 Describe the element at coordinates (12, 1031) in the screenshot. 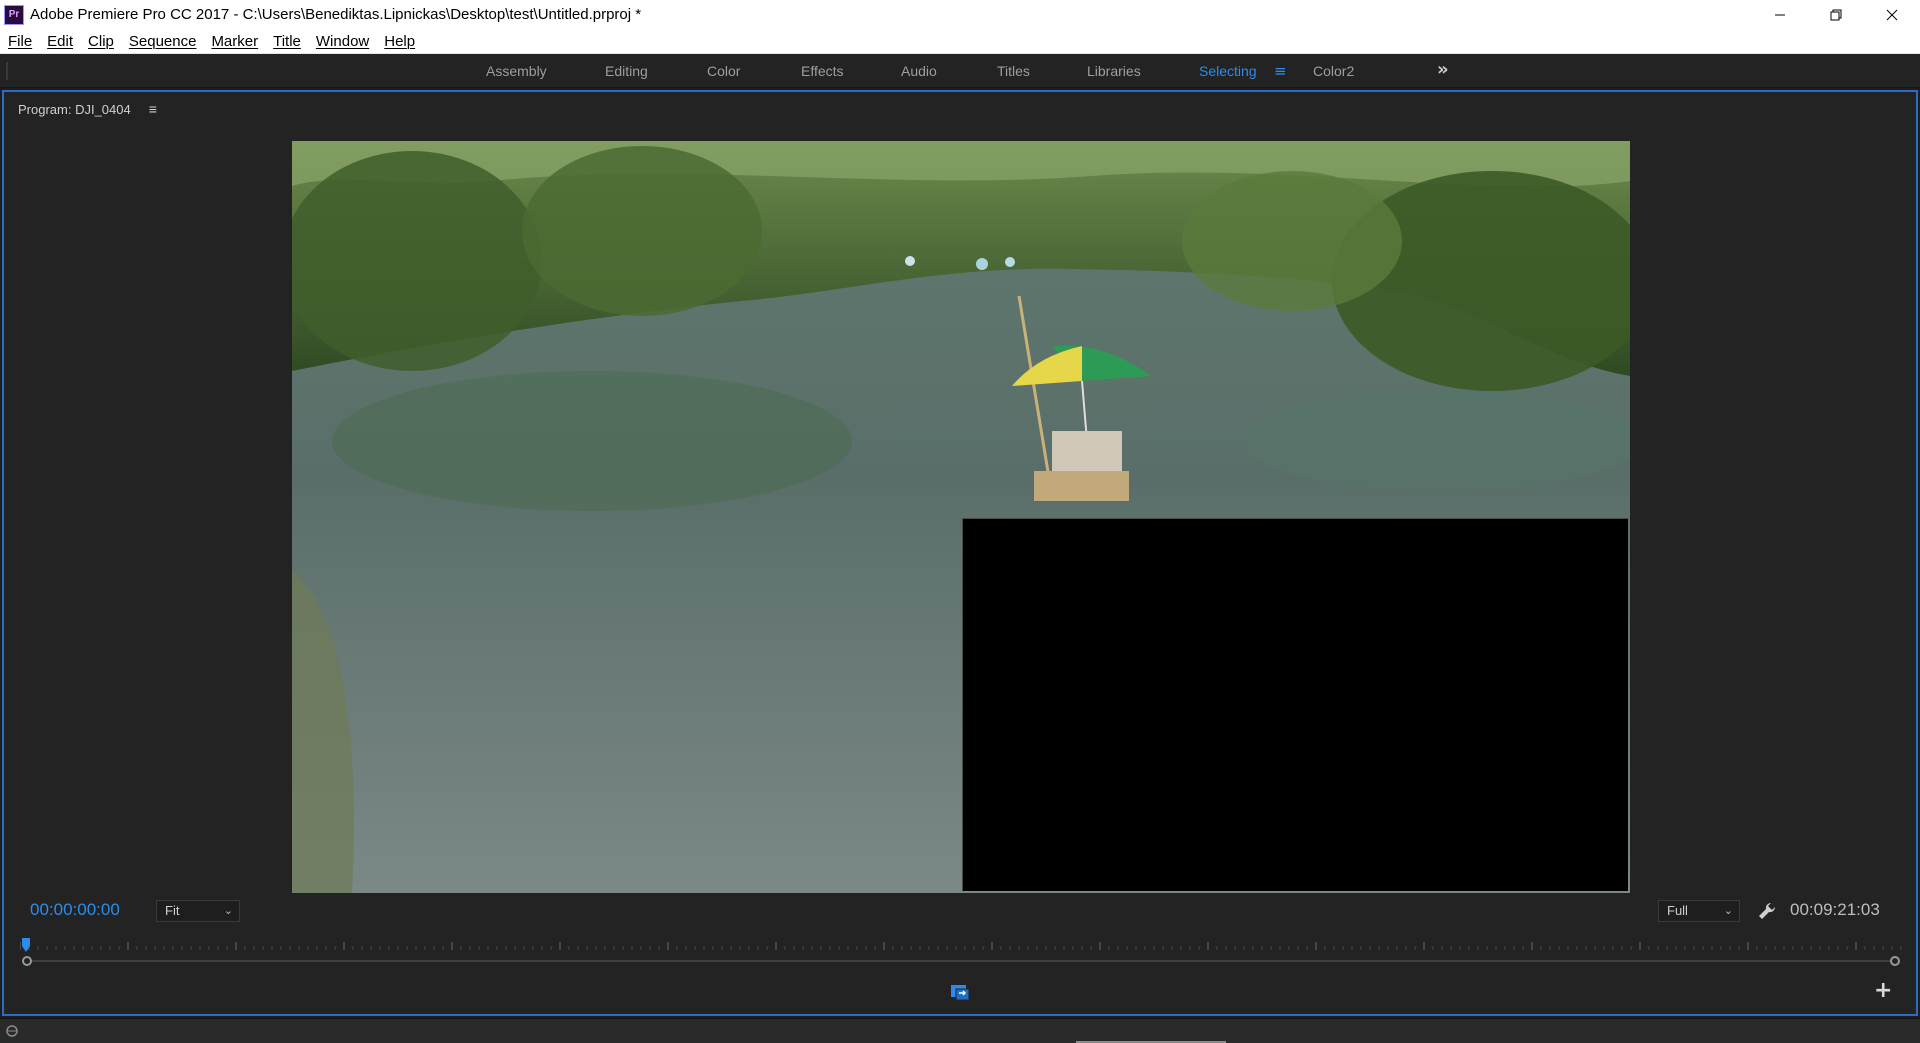

I see `status-indicator-icon` at that location.